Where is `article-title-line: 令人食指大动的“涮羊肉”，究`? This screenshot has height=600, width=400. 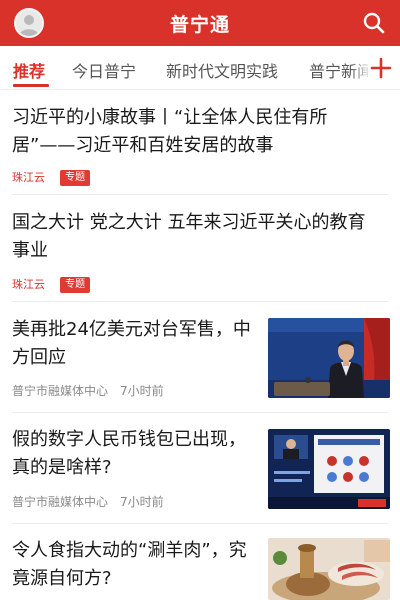
article-title-line: 令人食指大动的“涮羊肉”，究 is located at coordinates (129, 550).